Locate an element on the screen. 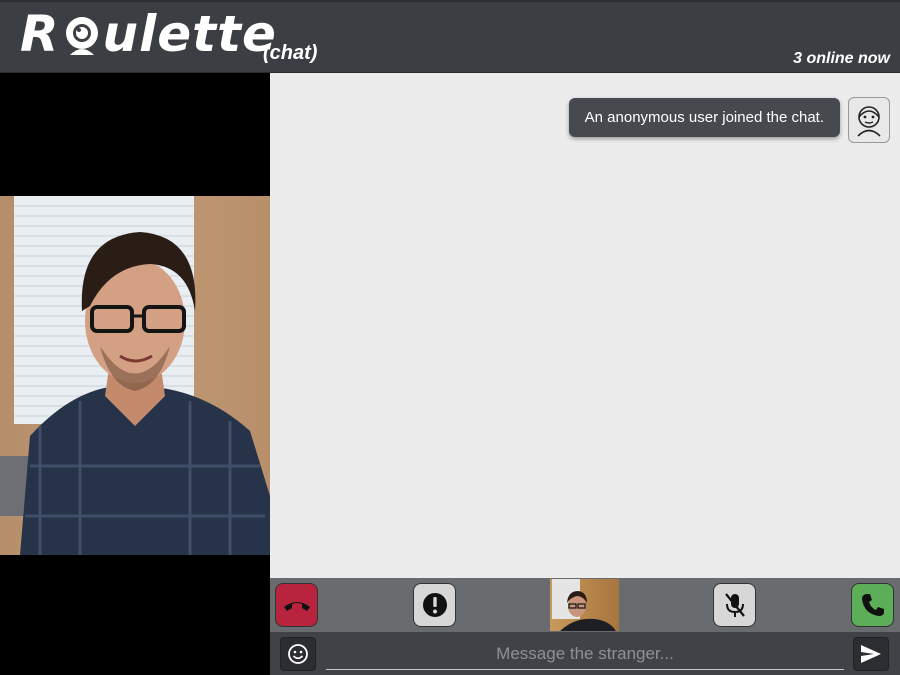  smiley-icon is located at coordinates (298, 654).